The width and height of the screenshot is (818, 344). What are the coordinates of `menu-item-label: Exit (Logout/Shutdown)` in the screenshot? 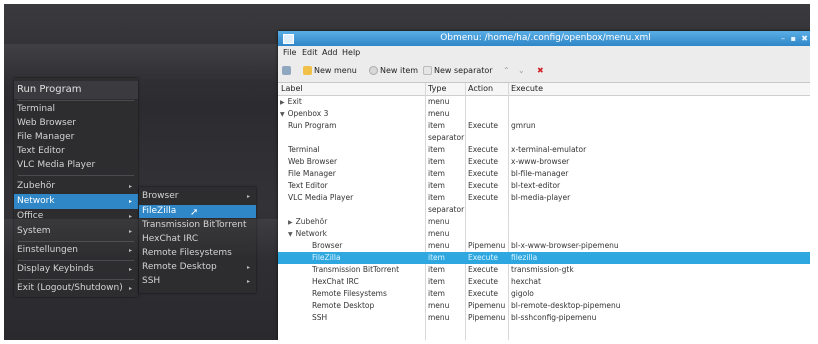 It's located at (70, 288).